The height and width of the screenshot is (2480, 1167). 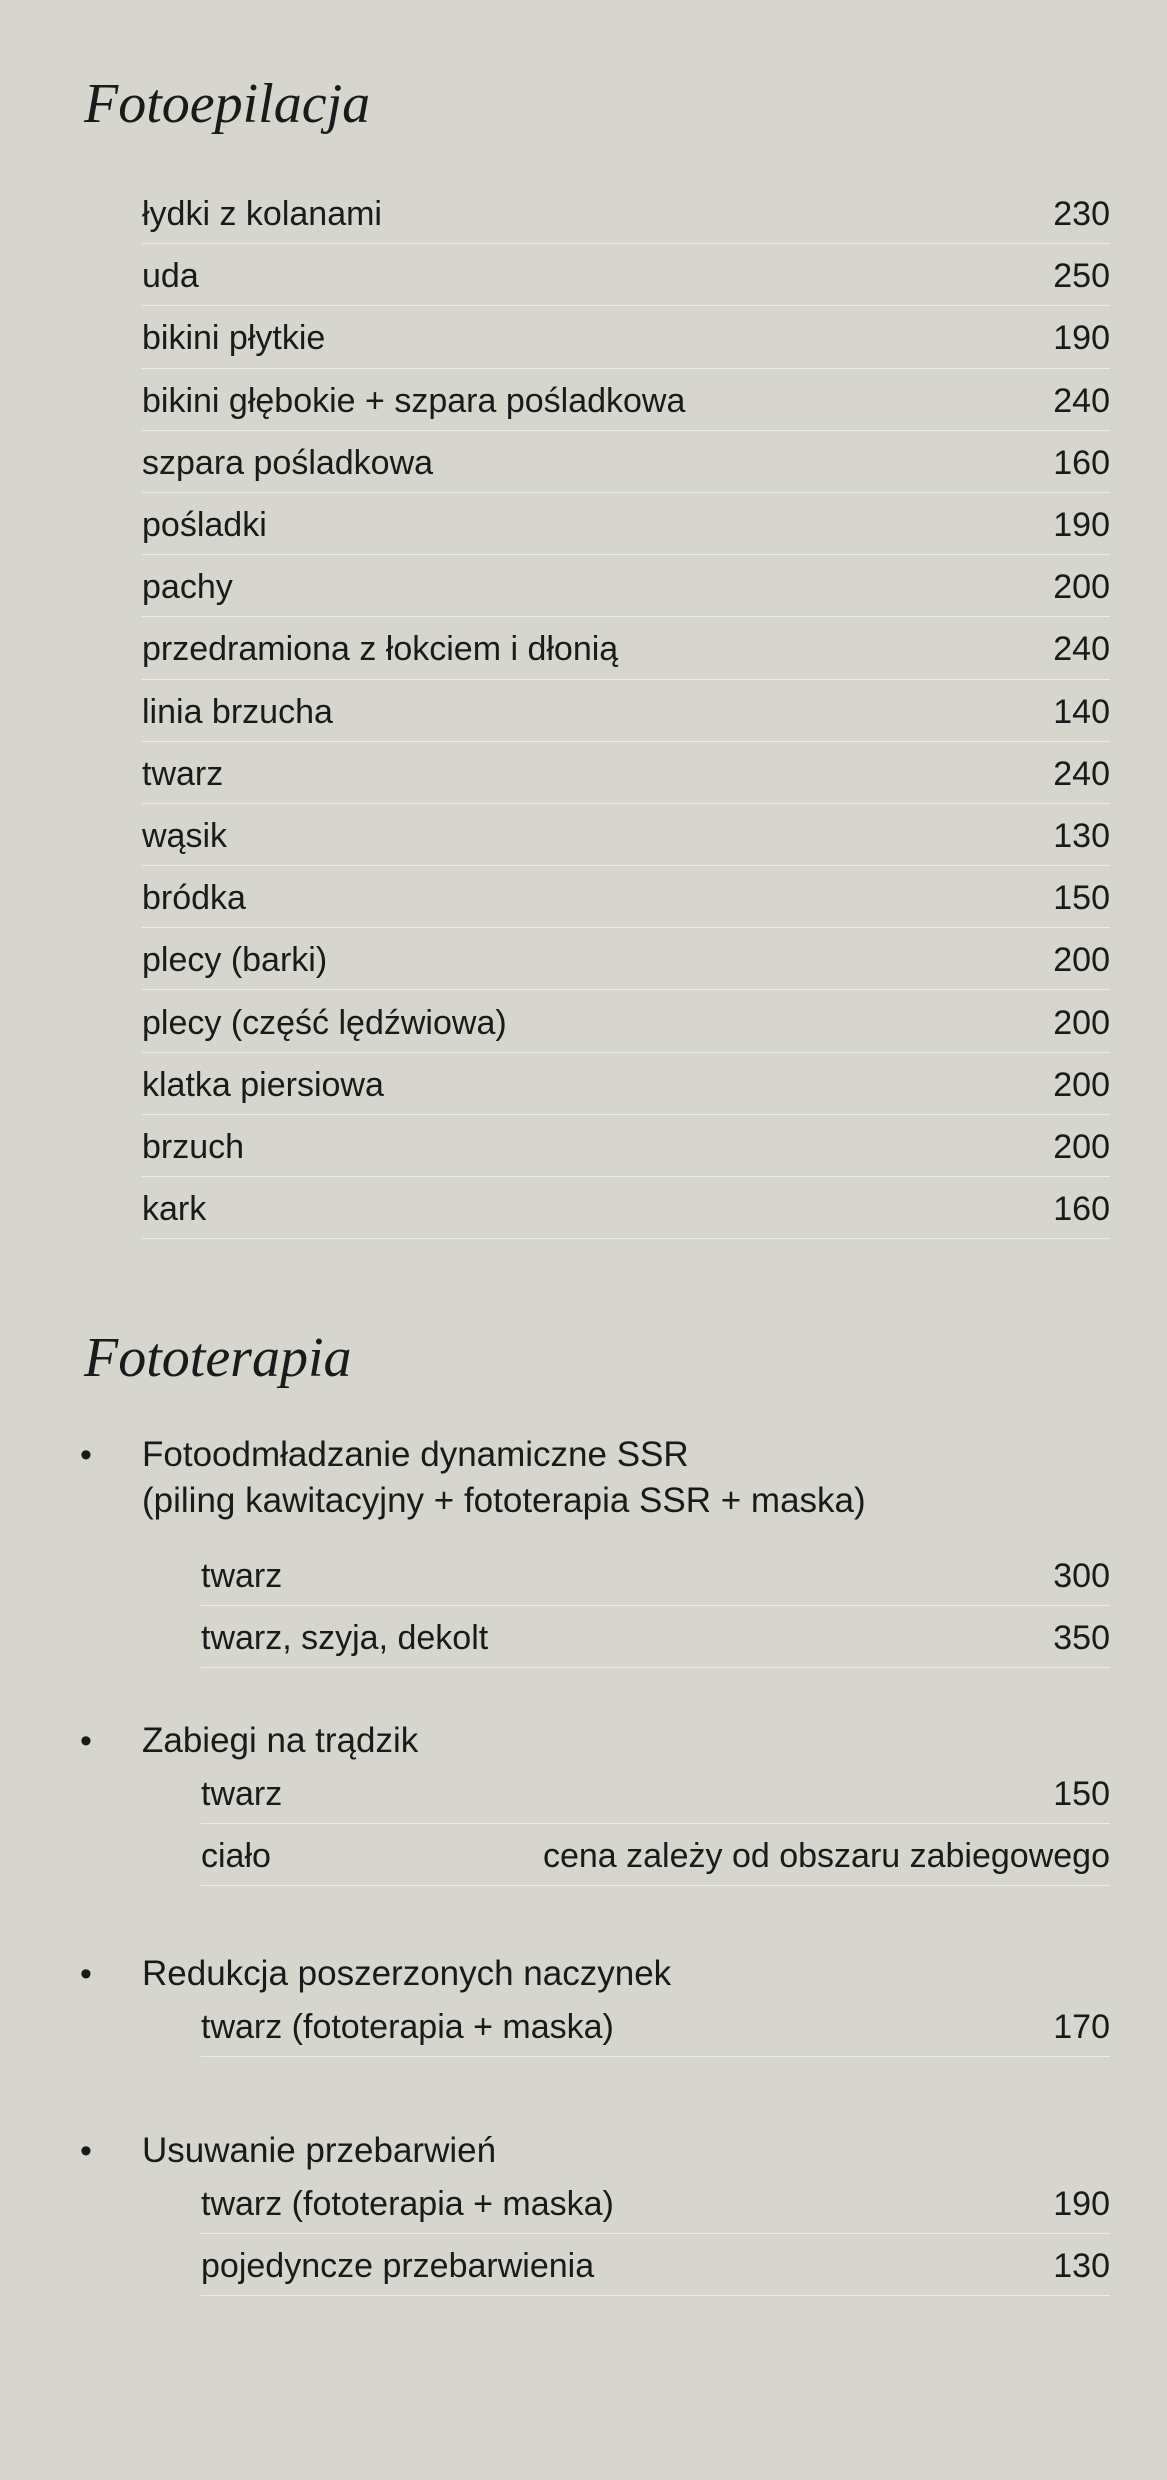 What do you see at coordinates (655, 1575) in the screenshot?
I see `price-row: twarz 300` at bounding box center [655, 1575].